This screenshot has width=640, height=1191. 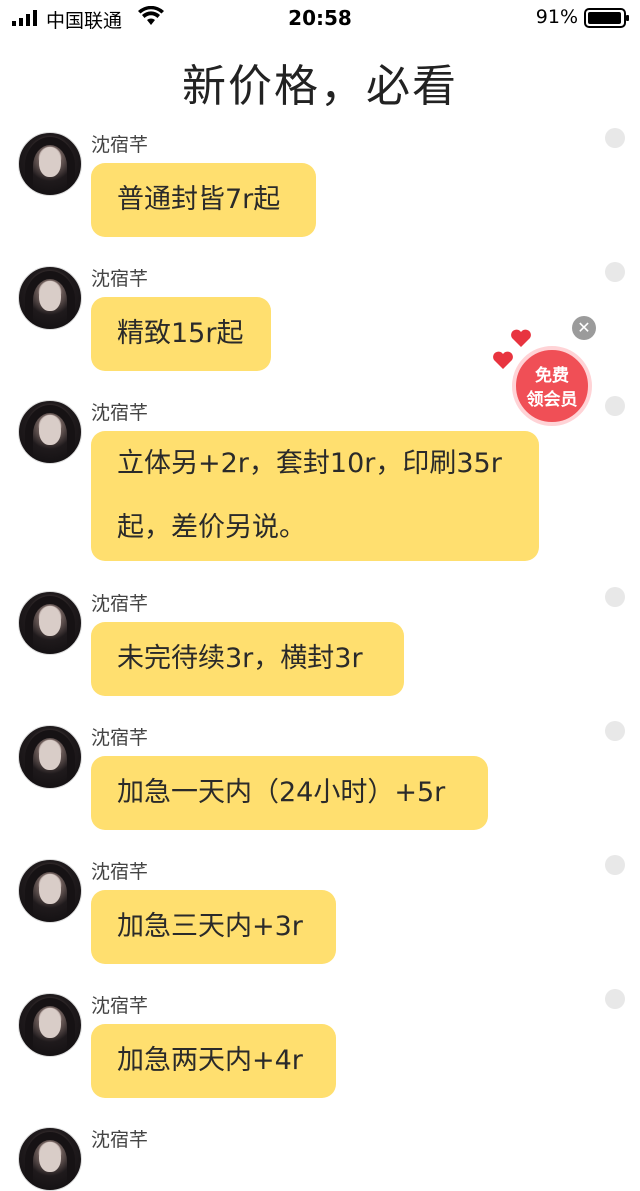 What do you see at coordinates (315, 496) in the screenshot?
I see `message-bubble: 立体另+2r，套封10r，印刷35r 起，差价另说。` at bounding box center [315, 496].